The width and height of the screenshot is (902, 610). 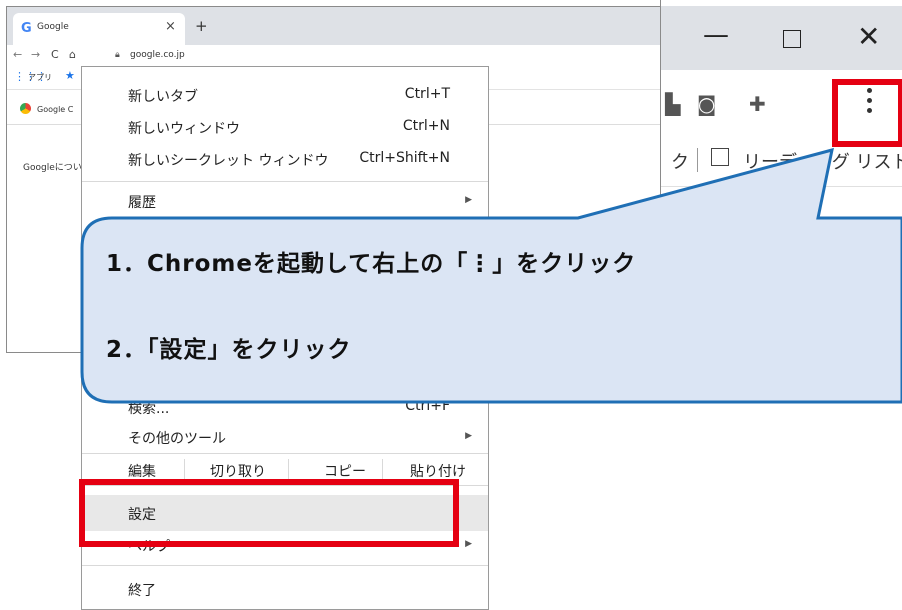 I want to click on callout-step-1: 1．Chromeを起動して右上の「⋮」をクリック, so click(x=371, y=264).